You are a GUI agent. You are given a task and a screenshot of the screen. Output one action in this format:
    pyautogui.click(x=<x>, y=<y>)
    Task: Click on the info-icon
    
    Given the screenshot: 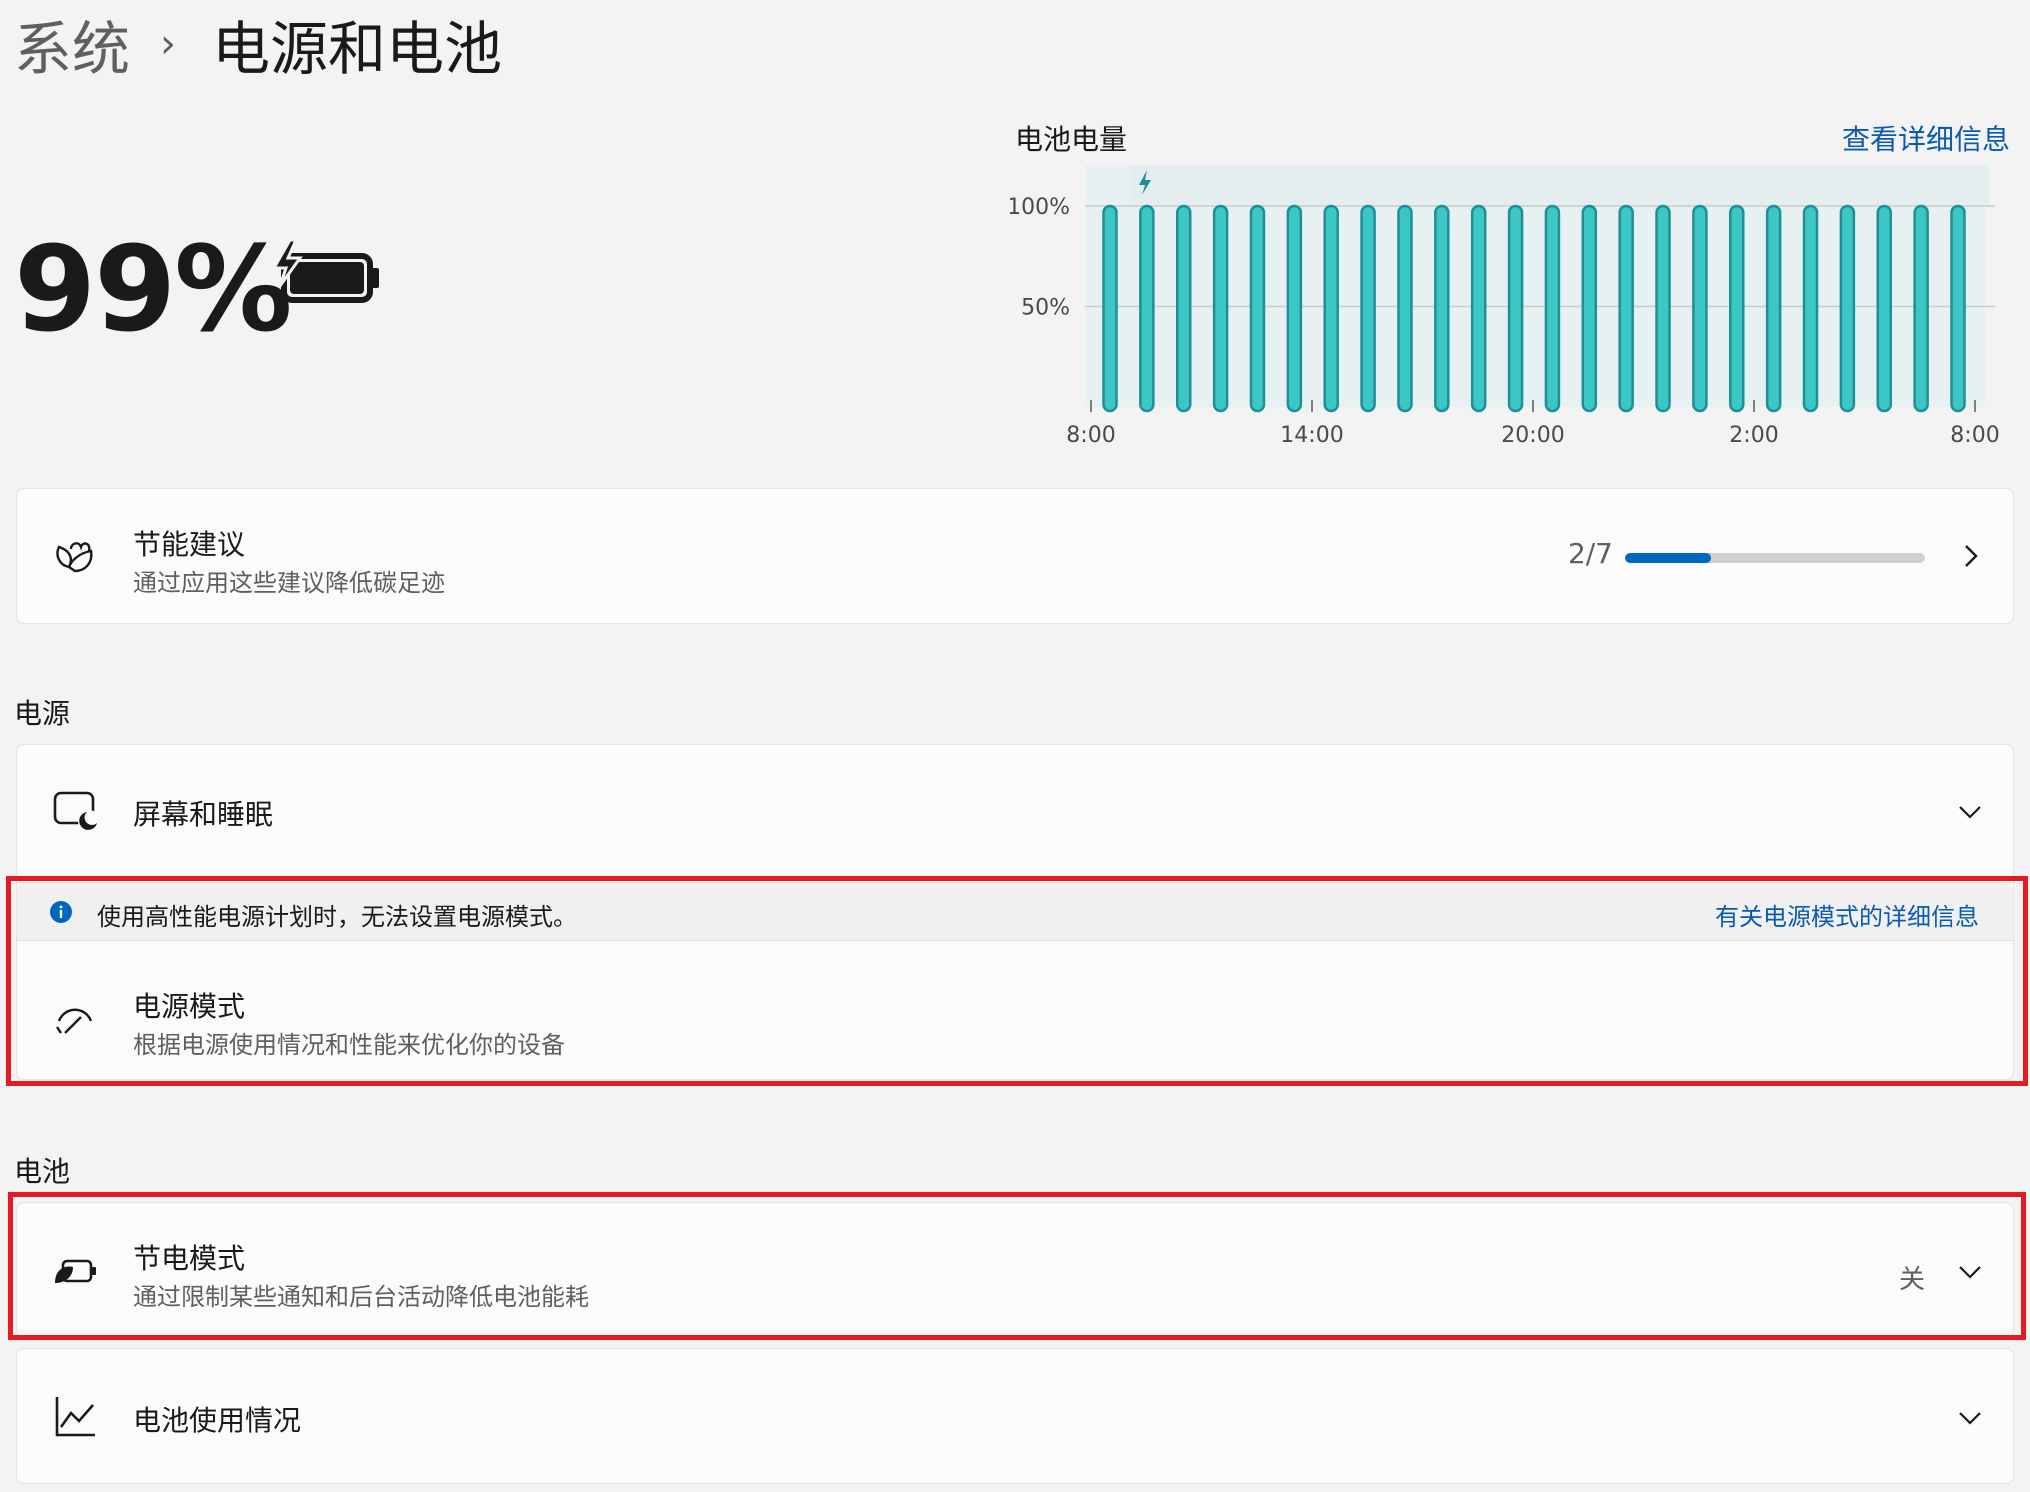 What is the action you would take?
    pyautogui.click(x=61, y=912)
    